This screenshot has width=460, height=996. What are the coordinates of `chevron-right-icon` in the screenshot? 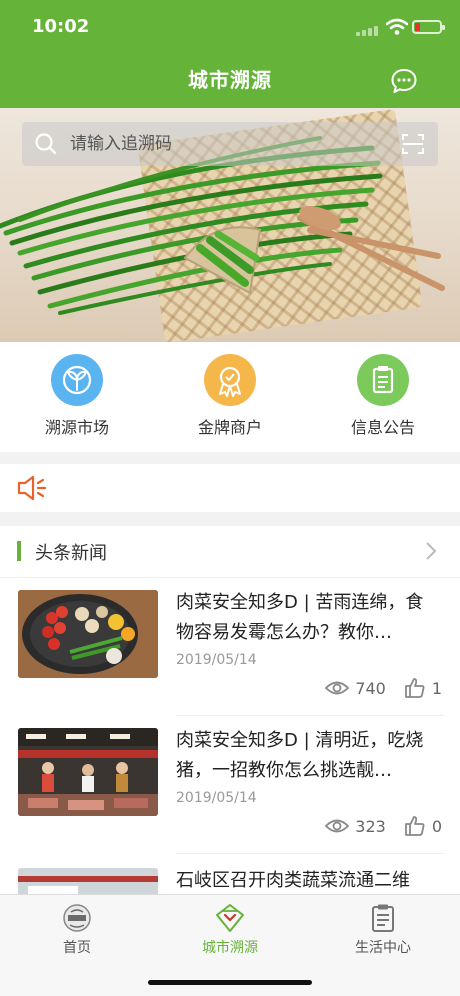 It's located at (431, 551).